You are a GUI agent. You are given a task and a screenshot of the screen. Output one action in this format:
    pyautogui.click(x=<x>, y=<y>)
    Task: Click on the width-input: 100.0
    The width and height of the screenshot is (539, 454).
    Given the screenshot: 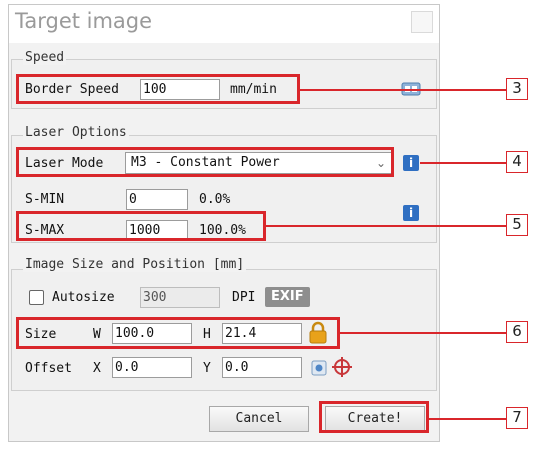 What is the action you would take?
    pyautogui.click(x=152, y=333)
    